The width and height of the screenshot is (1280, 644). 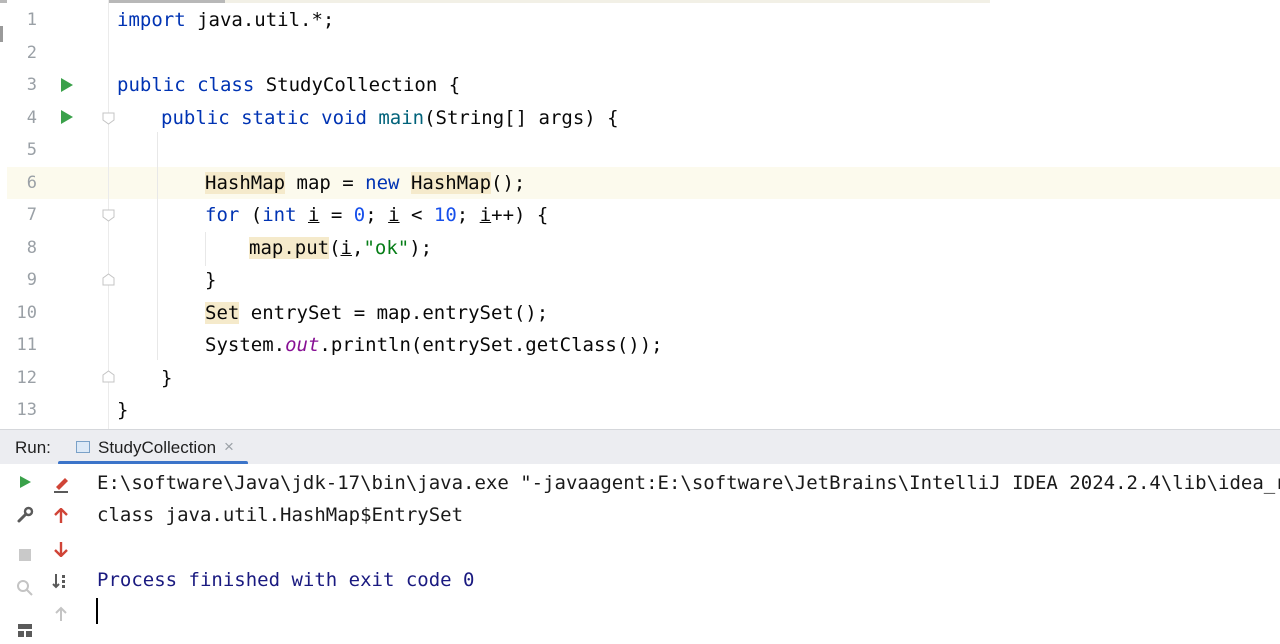 I want to click on code-text: ();, so click(x=508, y=183).